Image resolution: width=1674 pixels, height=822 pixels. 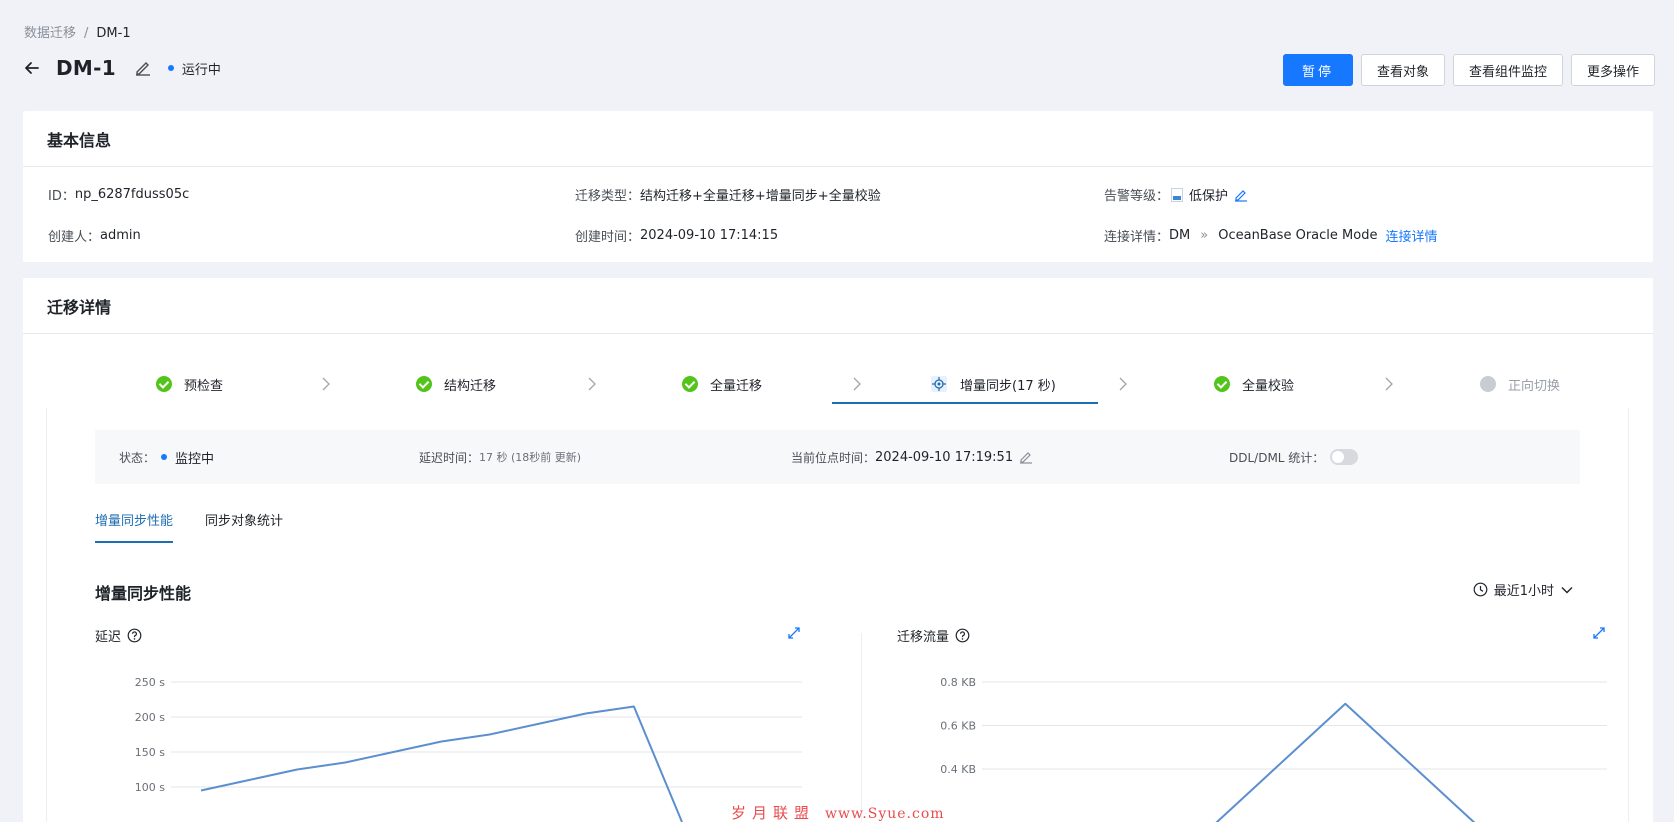 What do you see at coordinates (837, 384) in the screenshot?
I see `steps-bar: 预检查 结构迁移 全量迁移 增量同步(17 秒) 全量校验 正向切换` at bounding box center [837, 384].